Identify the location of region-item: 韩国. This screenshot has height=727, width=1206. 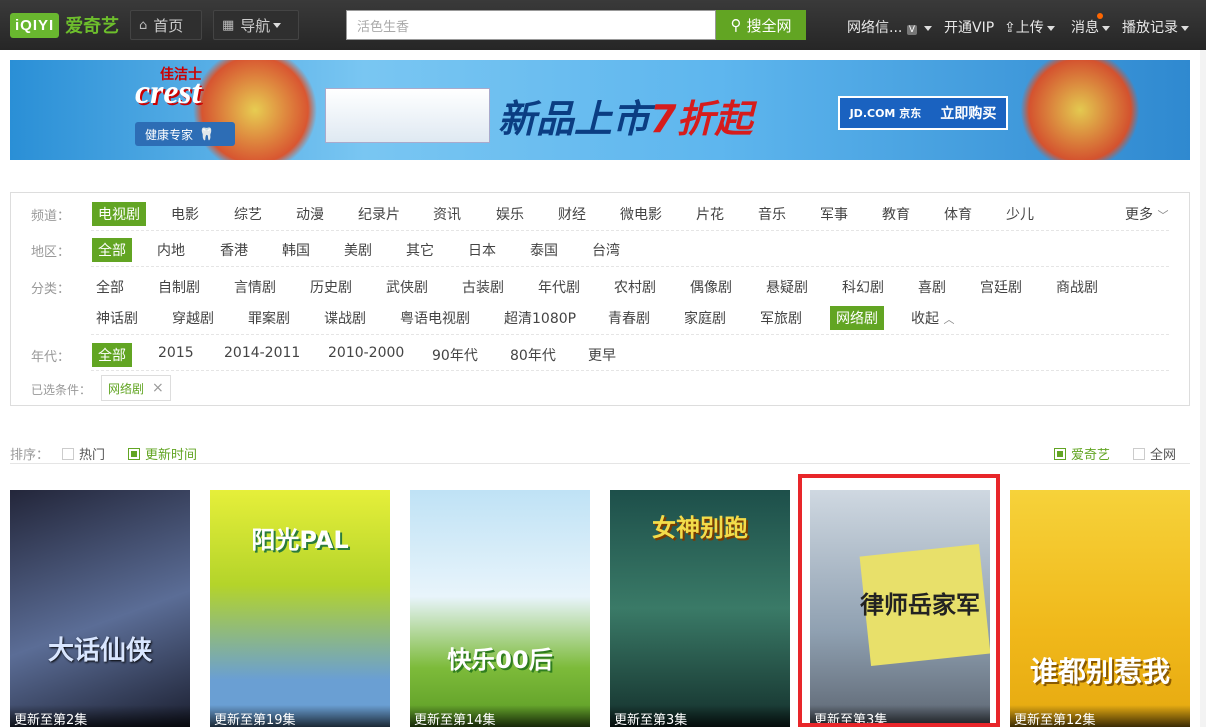
(296, 250).